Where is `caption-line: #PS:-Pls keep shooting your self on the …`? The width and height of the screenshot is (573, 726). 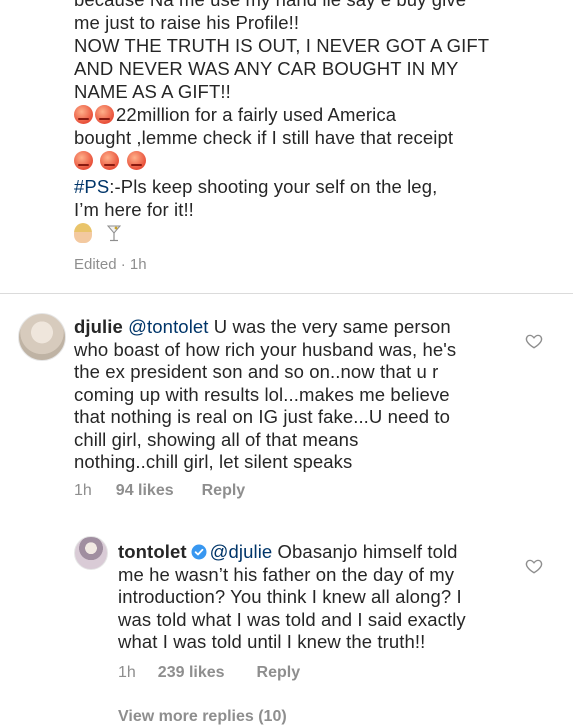 caption-line: #PS:-Pls keep shooting your self on the … is located at coordinates (309, 186).